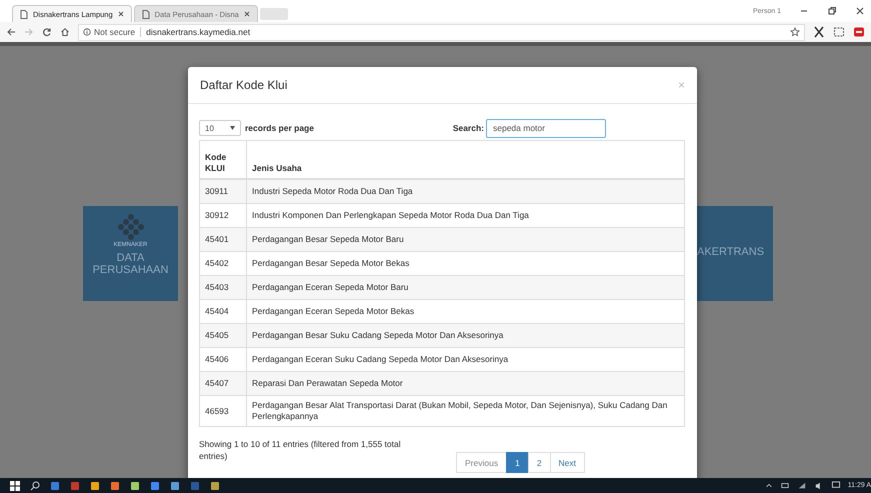 The image size is (871, 493). I want to click on table-cell: Perdagangan Besar Alat Transportasi Darat (Bukan Mobil, Sepeda Motor, Dan Sejenisnya), Suku Cadang Dan Perlengkapannya, so click(465, 411).